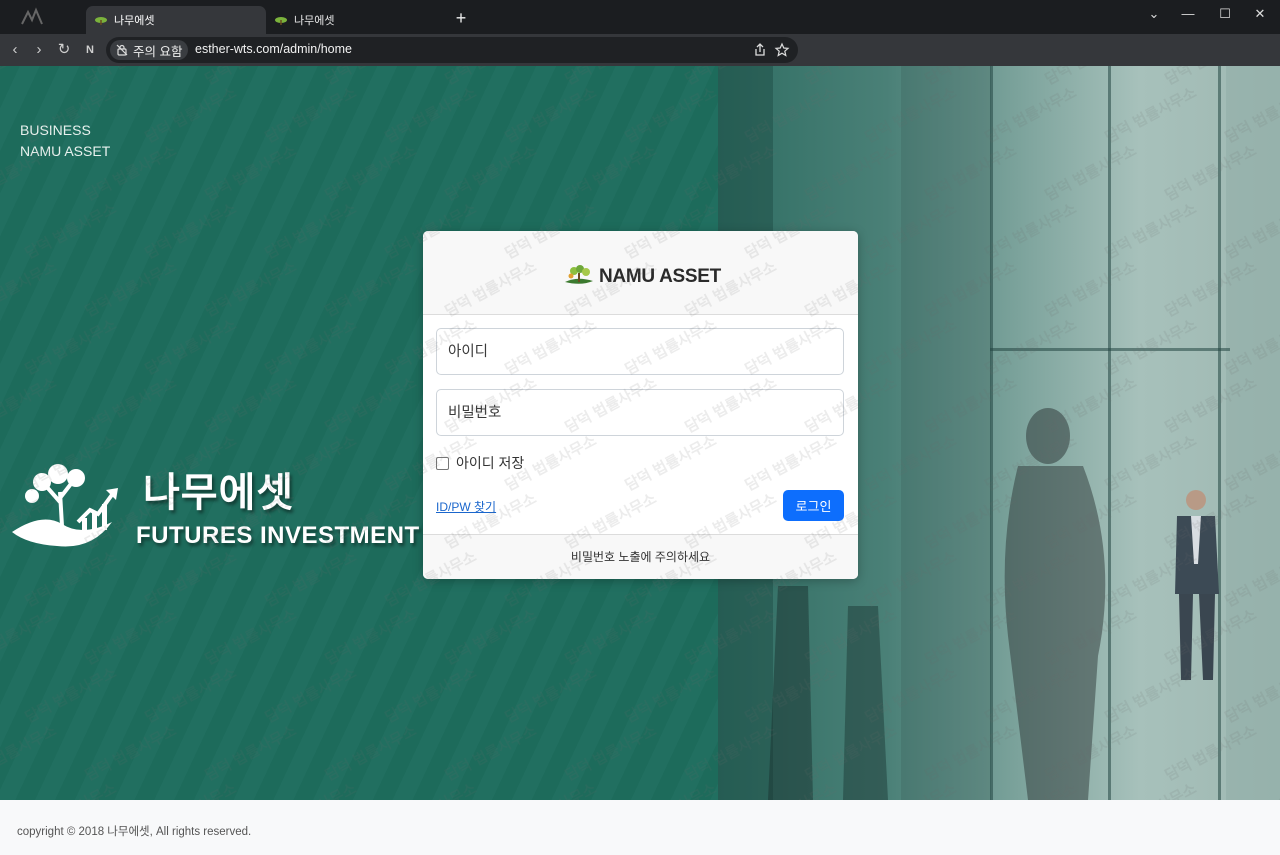  I want to click on remember-id-label: 아이디 저장, so click(490, 463).